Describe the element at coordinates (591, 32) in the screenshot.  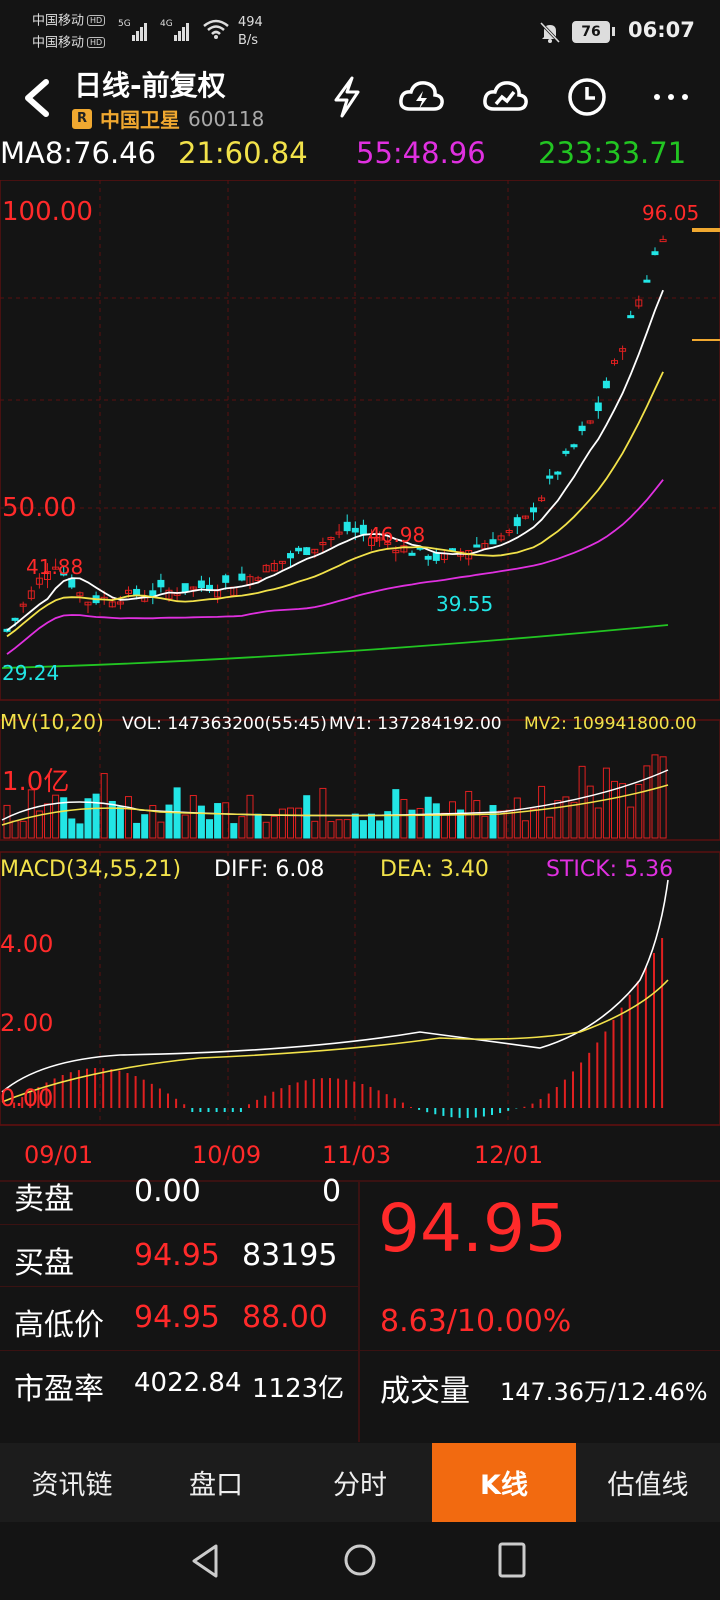
I see `battery-icon: 76` at that location.